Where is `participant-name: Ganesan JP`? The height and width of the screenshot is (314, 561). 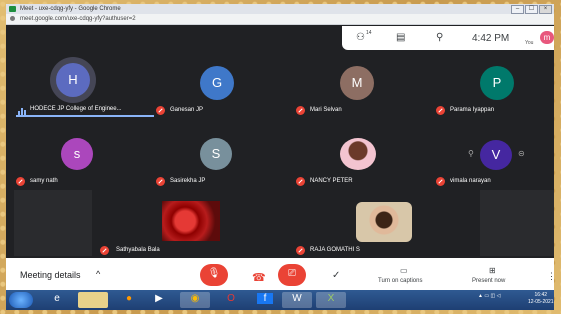 participant-name: Ganesan JP is located at coordinates (187, 110).